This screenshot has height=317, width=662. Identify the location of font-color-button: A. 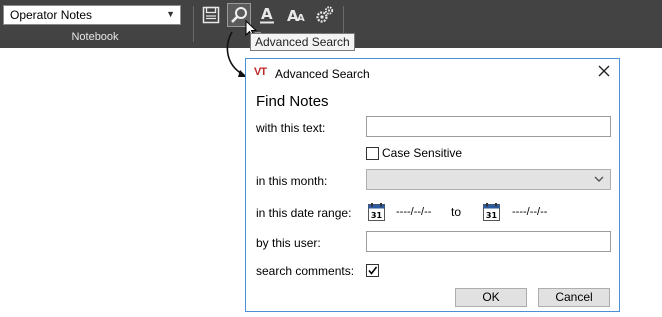
(267, 15).